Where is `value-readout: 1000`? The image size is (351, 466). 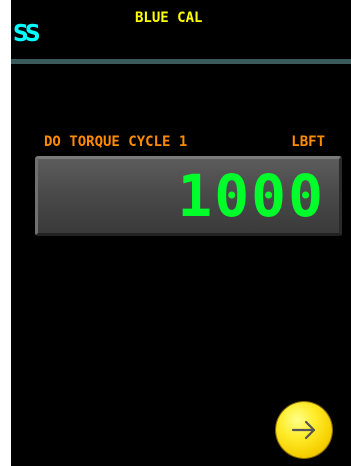
value-readout: 1000 is located at coordinates (251, 196).